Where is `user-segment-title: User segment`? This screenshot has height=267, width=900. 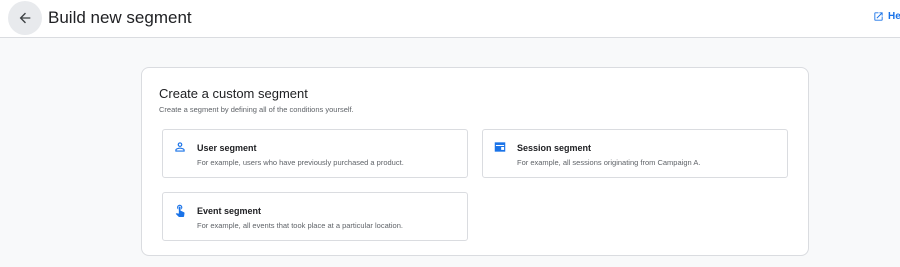 user-segment-title: User segment is located at coordinates (227, 148).